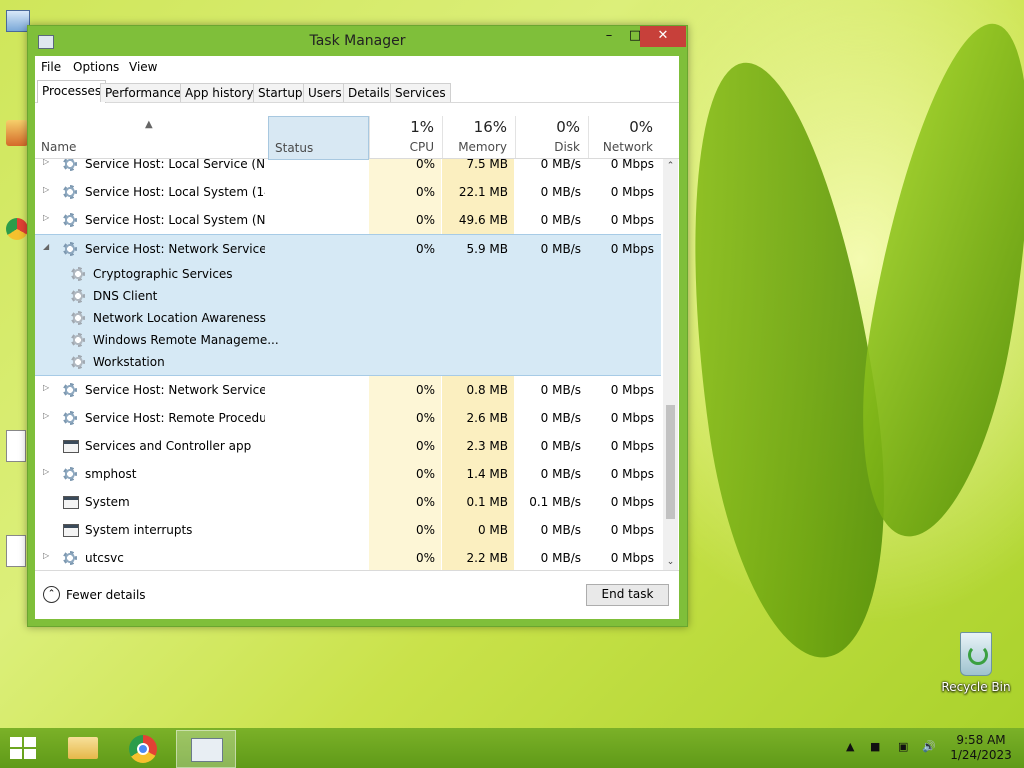 The image size is (1024, 768). I want to click on scrollbar-thumb, so click(670, 462).